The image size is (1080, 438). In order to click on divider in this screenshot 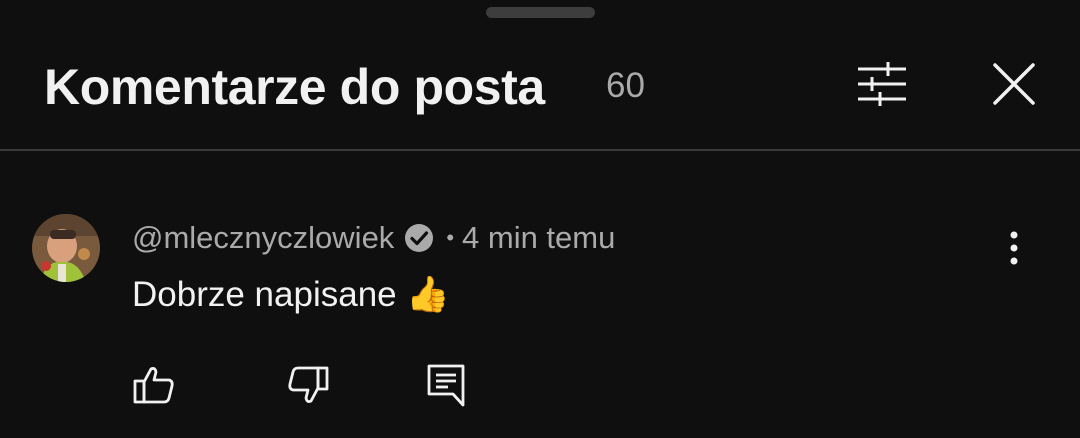, I will do `click(540, 150)`.